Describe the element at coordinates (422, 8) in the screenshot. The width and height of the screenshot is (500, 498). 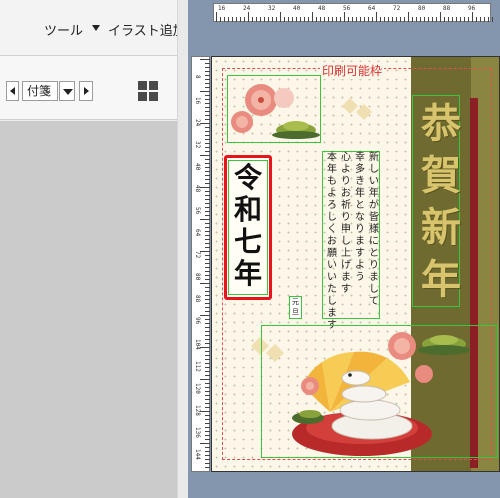
I see `ruler-label: 80` at that location.